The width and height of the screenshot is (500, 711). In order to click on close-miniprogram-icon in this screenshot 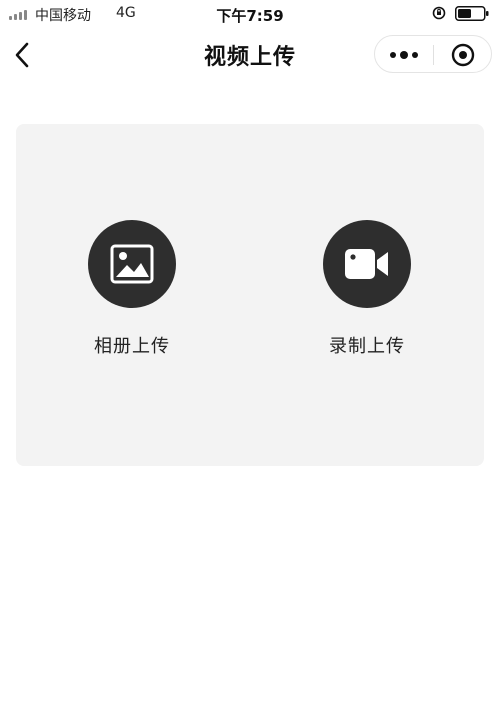, I will do `click(463, 55)`.